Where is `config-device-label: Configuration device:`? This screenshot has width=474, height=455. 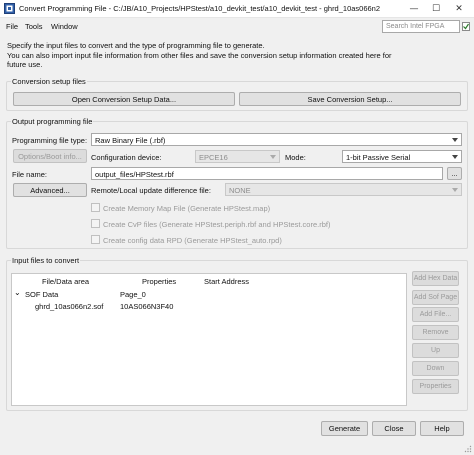
config-device-label: Configuration device: is located at coordinates (126, 157).